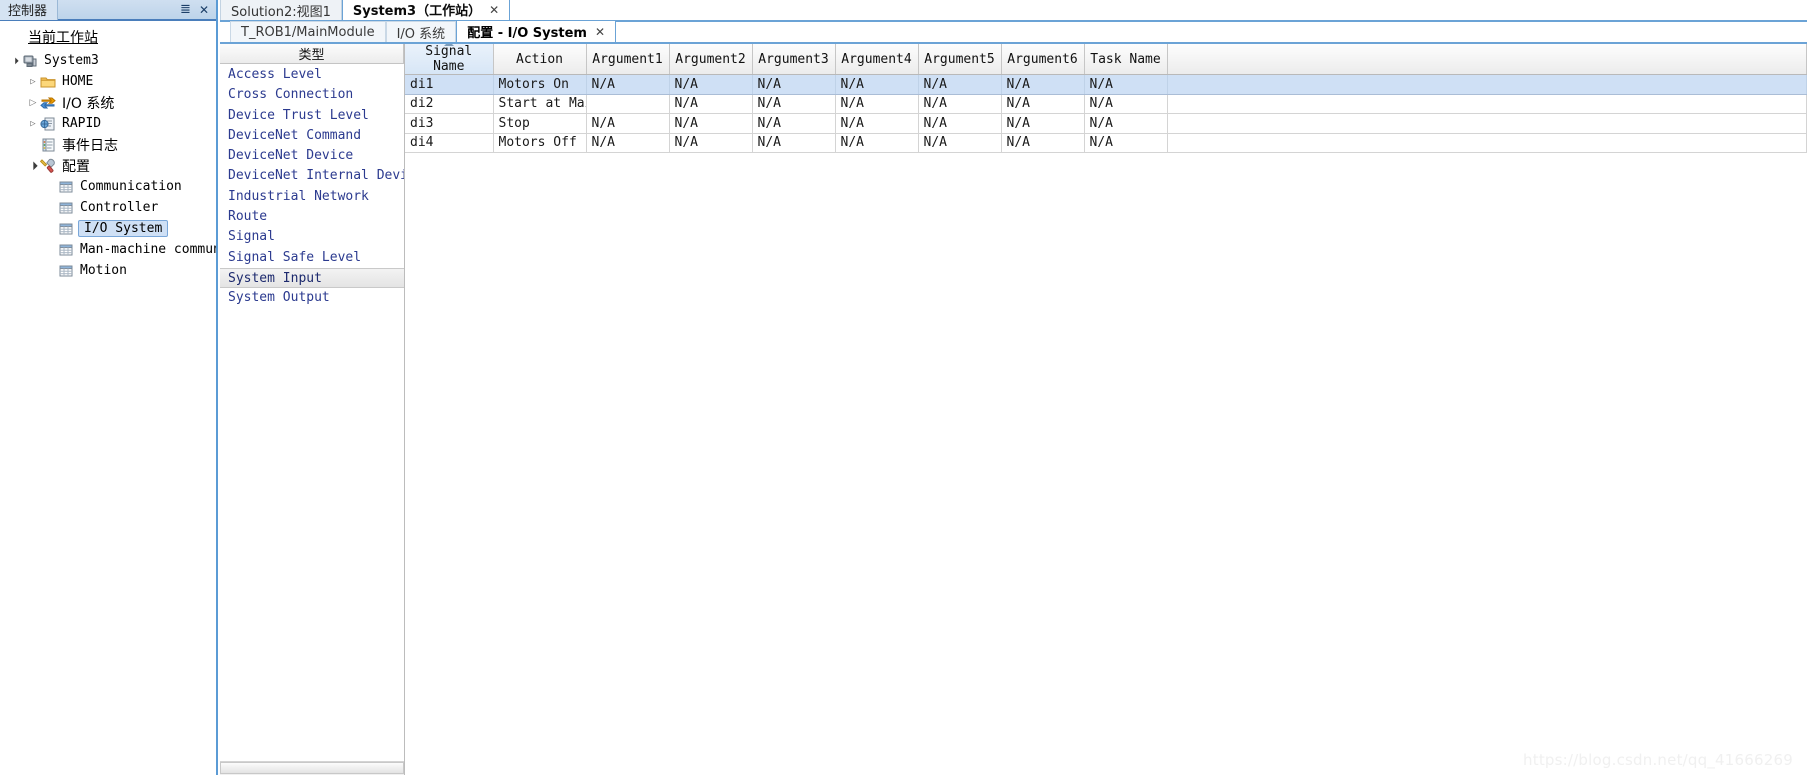 The image size is (1807, 775). Describe the element at coordinates (449, 123) in the screenshot. I see `table-cell: di3` at that location.